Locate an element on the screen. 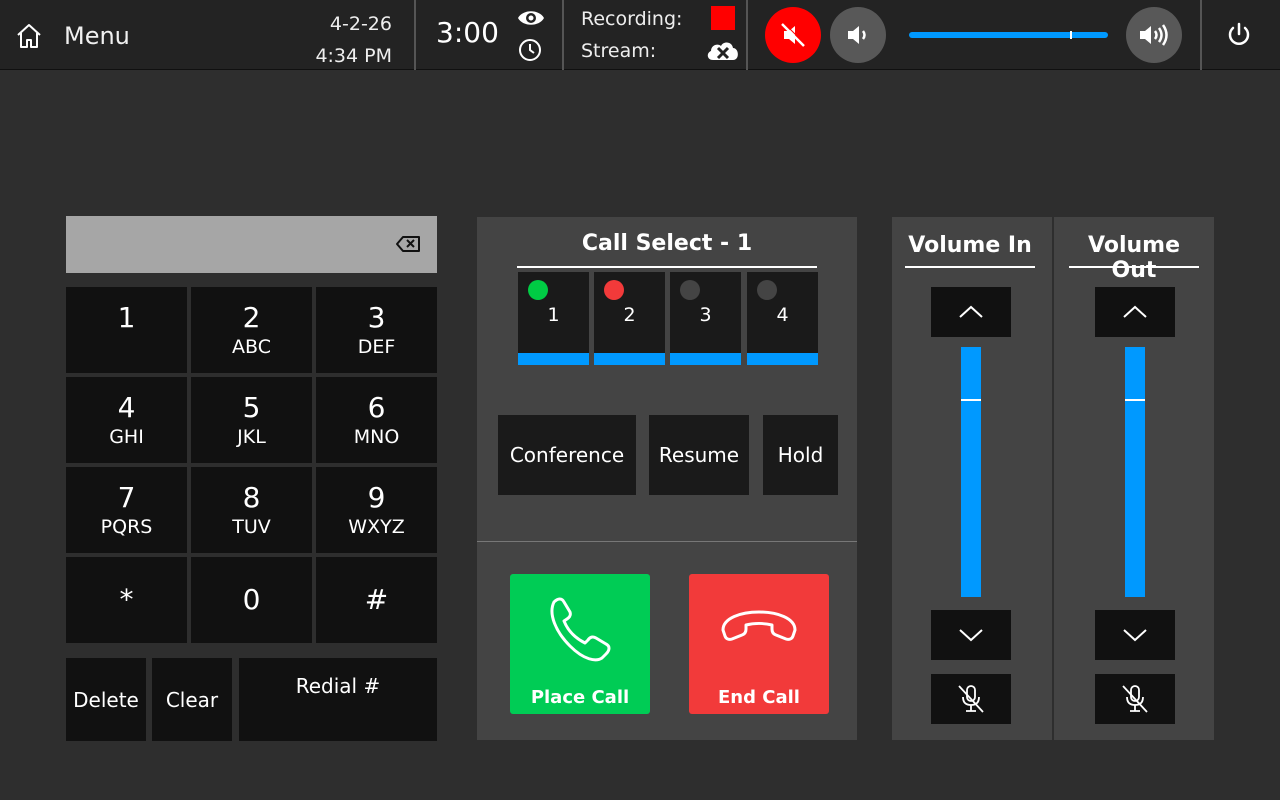 Image resolution: width=1280 pixels, height=800 pixels. end-call-button: End Call is located at coordinates (759, 644).